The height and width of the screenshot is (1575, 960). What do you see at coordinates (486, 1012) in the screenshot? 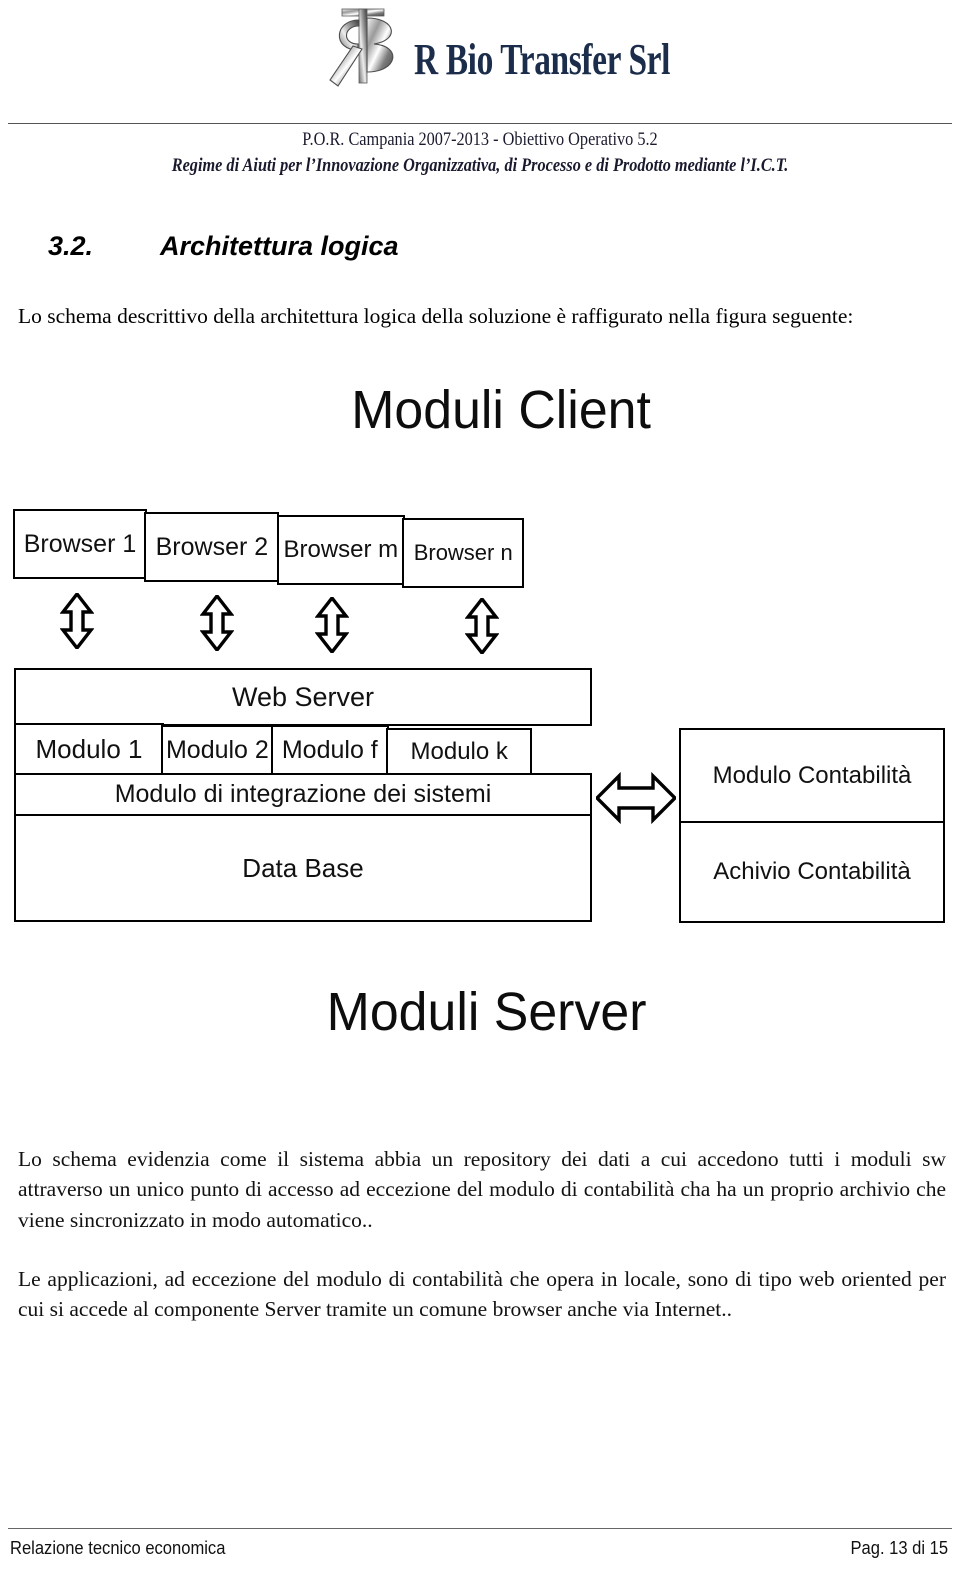
I see `diagram-label-moduli-server: Moduli Server` at bounding box center [486, 1012].